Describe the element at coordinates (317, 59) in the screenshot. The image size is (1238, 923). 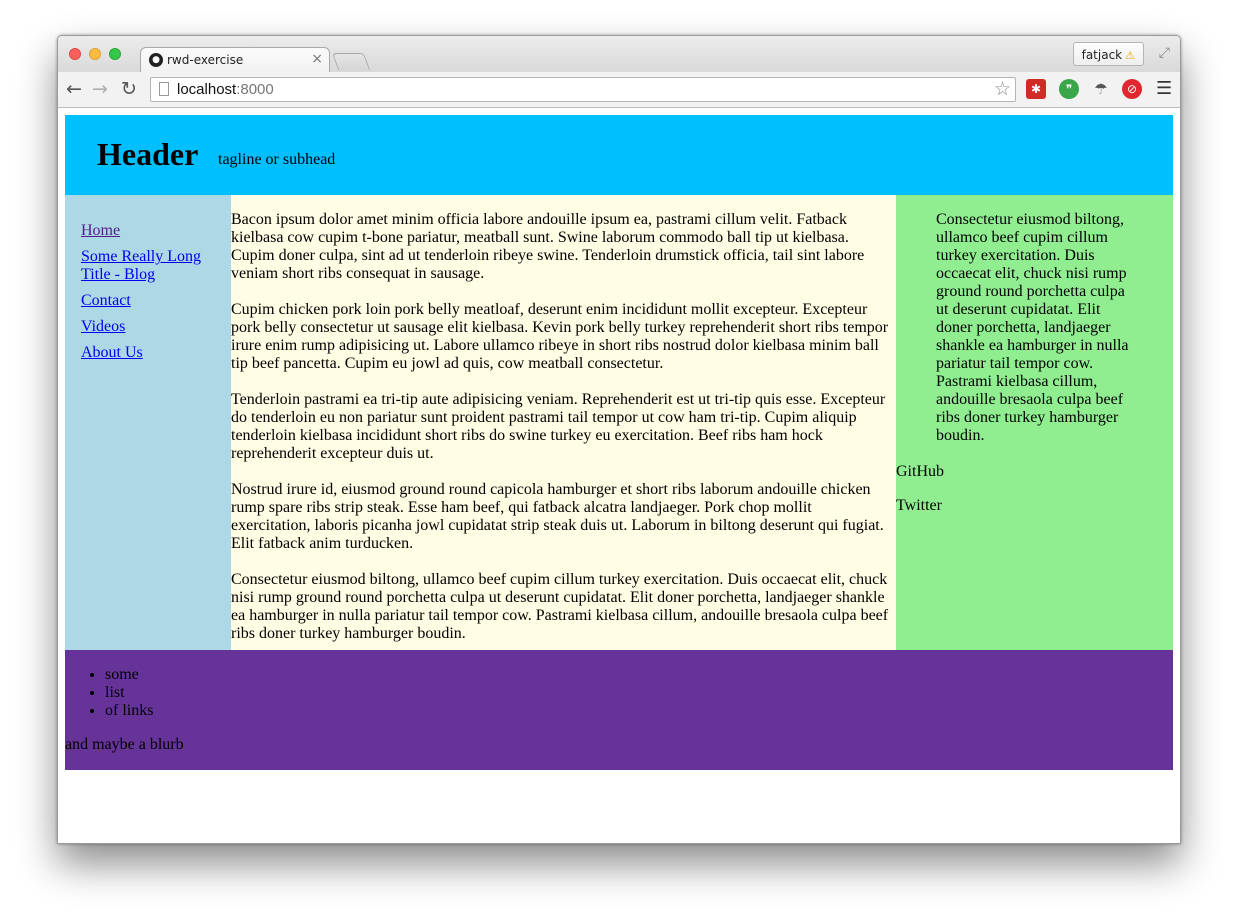
I see `close-tab-icon: ×` at that location.